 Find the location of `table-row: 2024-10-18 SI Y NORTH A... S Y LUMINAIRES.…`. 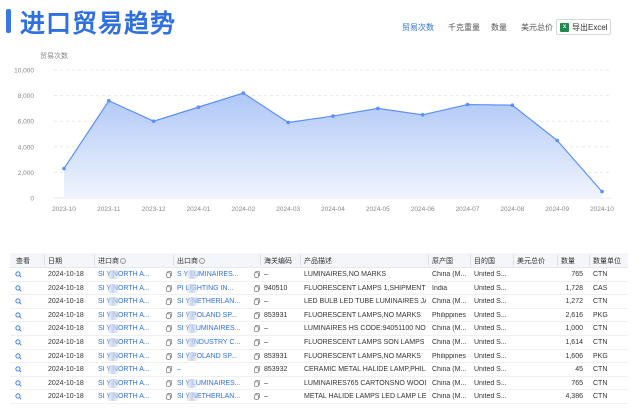

table-row: 2024-10-18 SI Y NORTH A... S Y LUMINAIRES.… is located at coordinates (319, 275).